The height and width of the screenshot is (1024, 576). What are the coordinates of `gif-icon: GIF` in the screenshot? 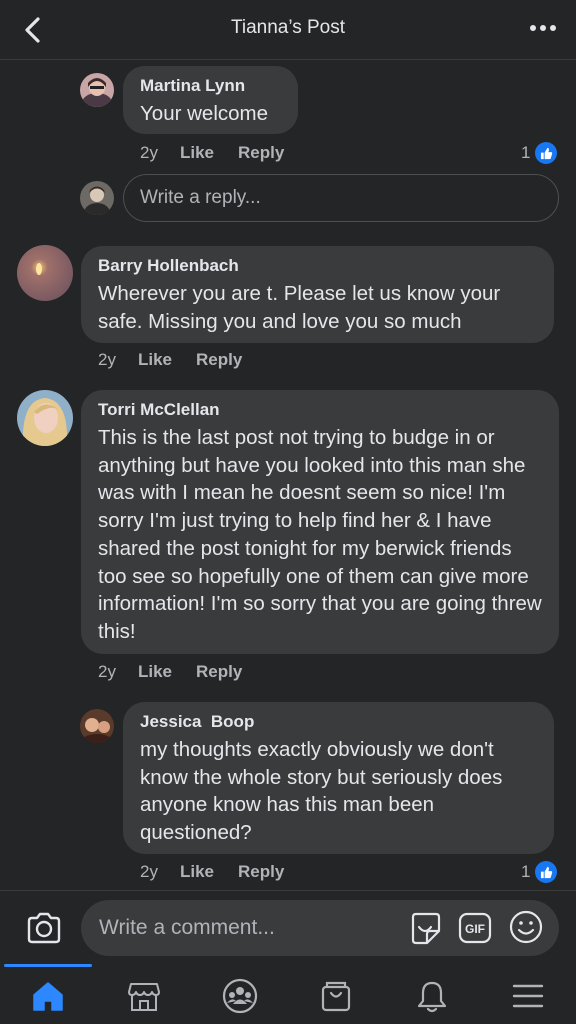 It's located at (475, 928).